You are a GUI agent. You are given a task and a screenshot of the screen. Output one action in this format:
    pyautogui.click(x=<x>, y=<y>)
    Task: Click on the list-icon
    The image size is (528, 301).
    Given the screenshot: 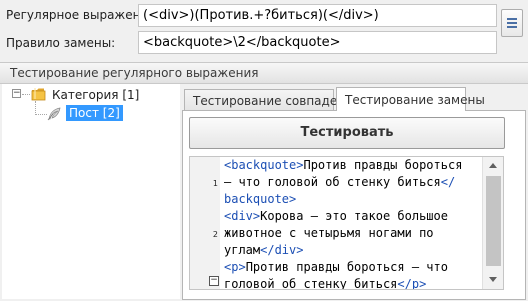 What is the action you would take?
    pyautogui.click(x=512, y=19)
    